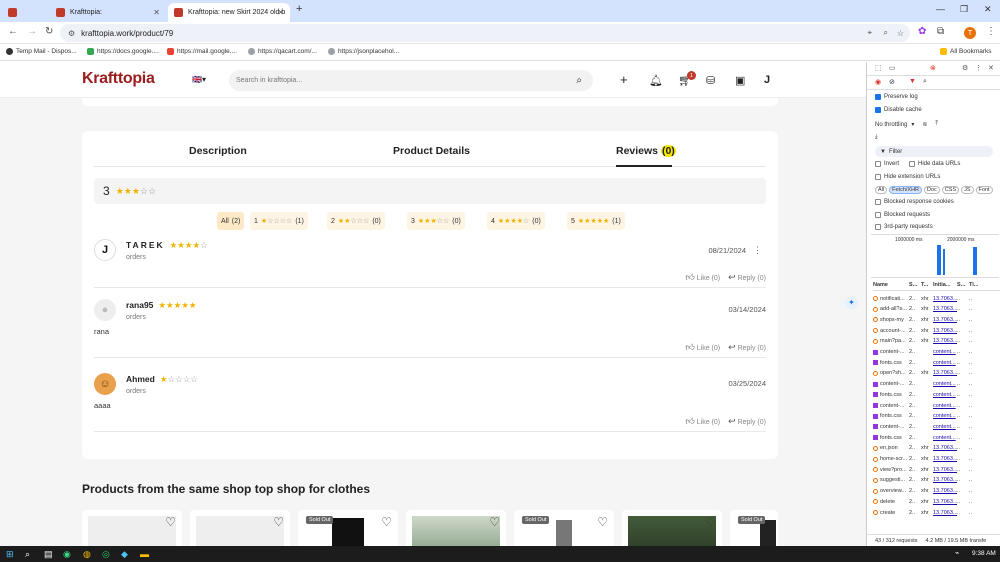 This screenshot has height=562, width=1000. Describe the element at coordinates (966, 51) in the screenshot. I see `all-bookmarks: All Bookmarks` at that location.